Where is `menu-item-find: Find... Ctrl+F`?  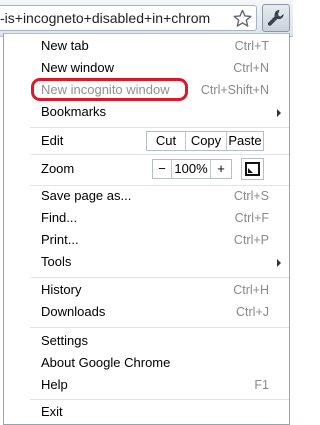
menu-item-find: Find... Ctrl+F is located at coordinates (146, 218).